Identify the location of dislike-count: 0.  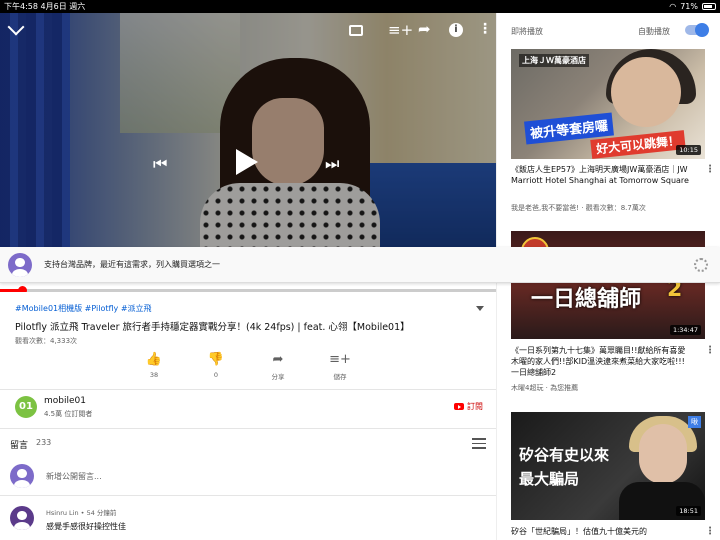
(216, 375).